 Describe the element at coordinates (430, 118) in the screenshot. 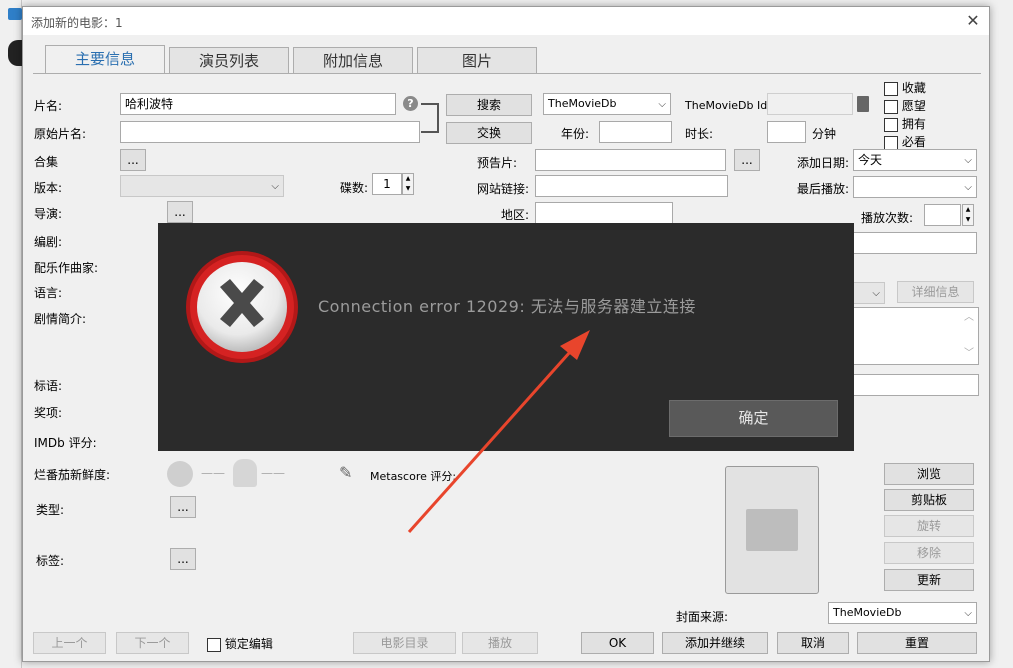

I see `link-bracket` at that location.